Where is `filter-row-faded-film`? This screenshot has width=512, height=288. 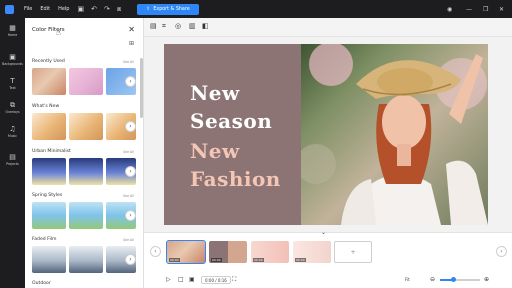
filter-row-faded-film is located at coordinates (84, 259).